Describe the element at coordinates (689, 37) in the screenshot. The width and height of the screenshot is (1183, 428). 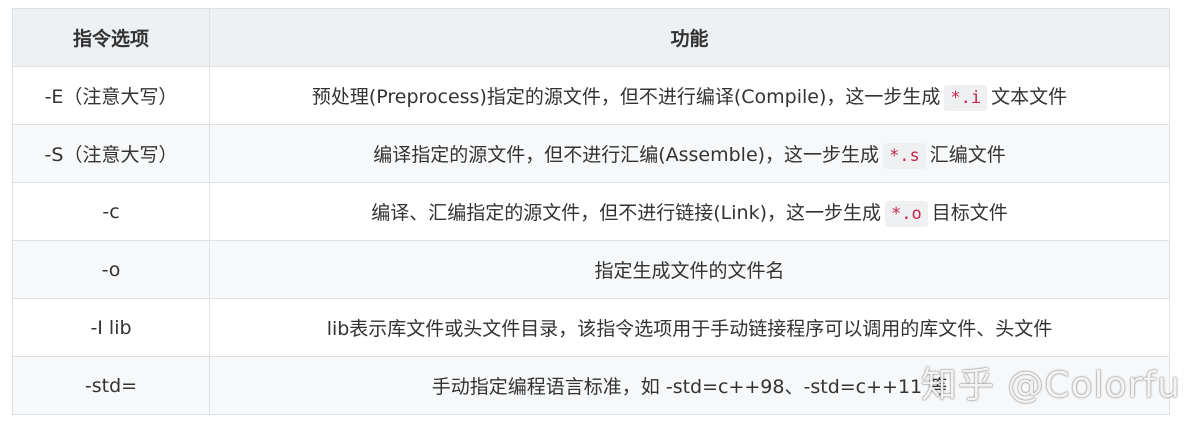
I see `header-function: 功能` at that location.